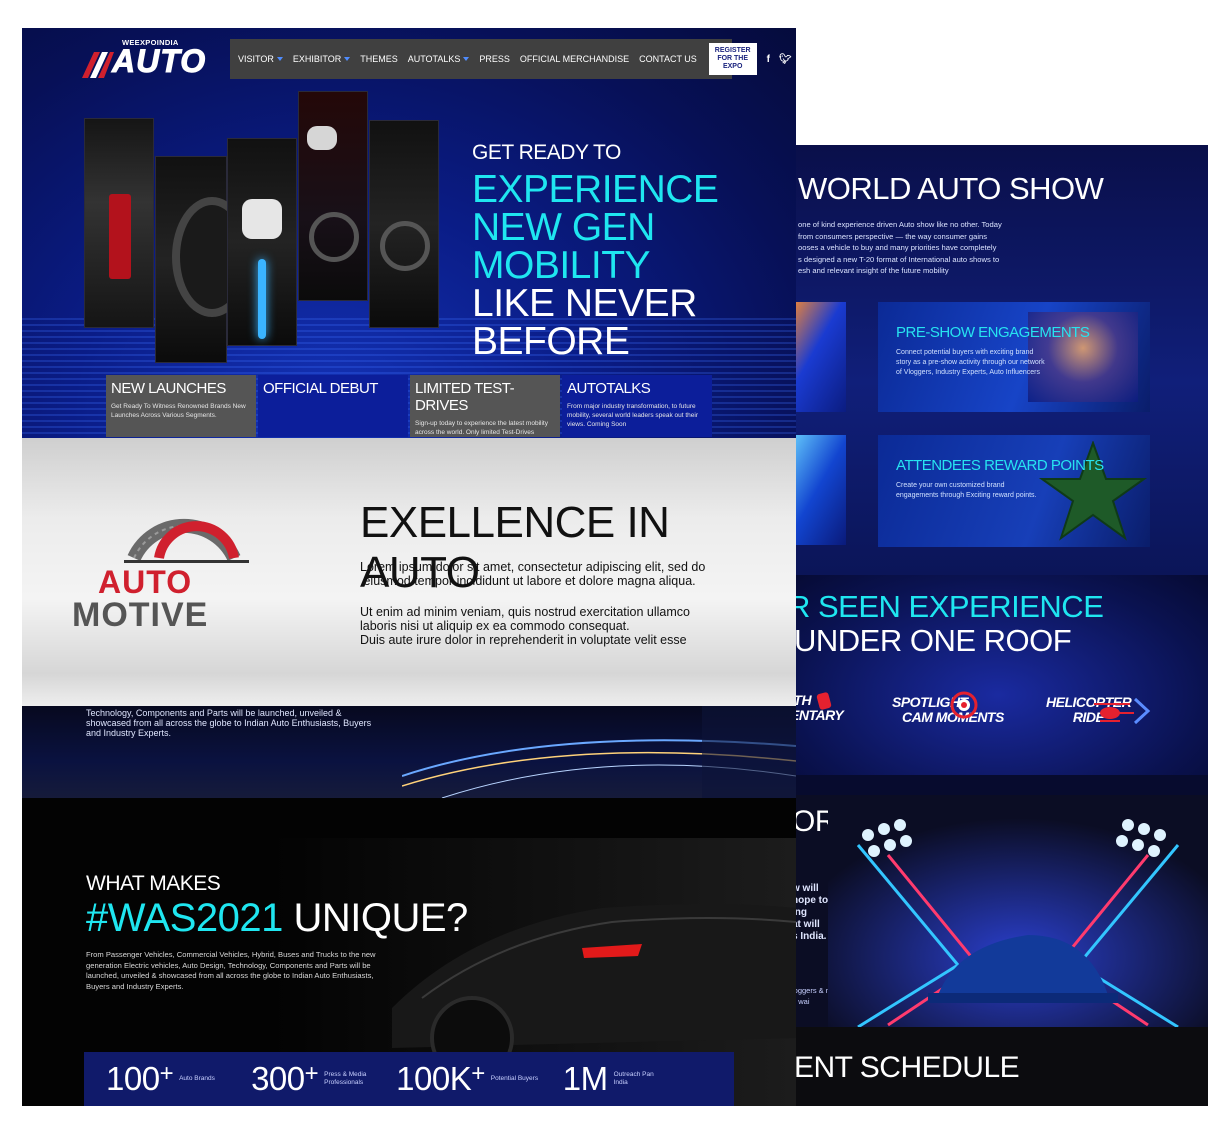 This screenshot has width=1230, height=1144. I want to click on nav-themes: THEMES, so click(379, 59).